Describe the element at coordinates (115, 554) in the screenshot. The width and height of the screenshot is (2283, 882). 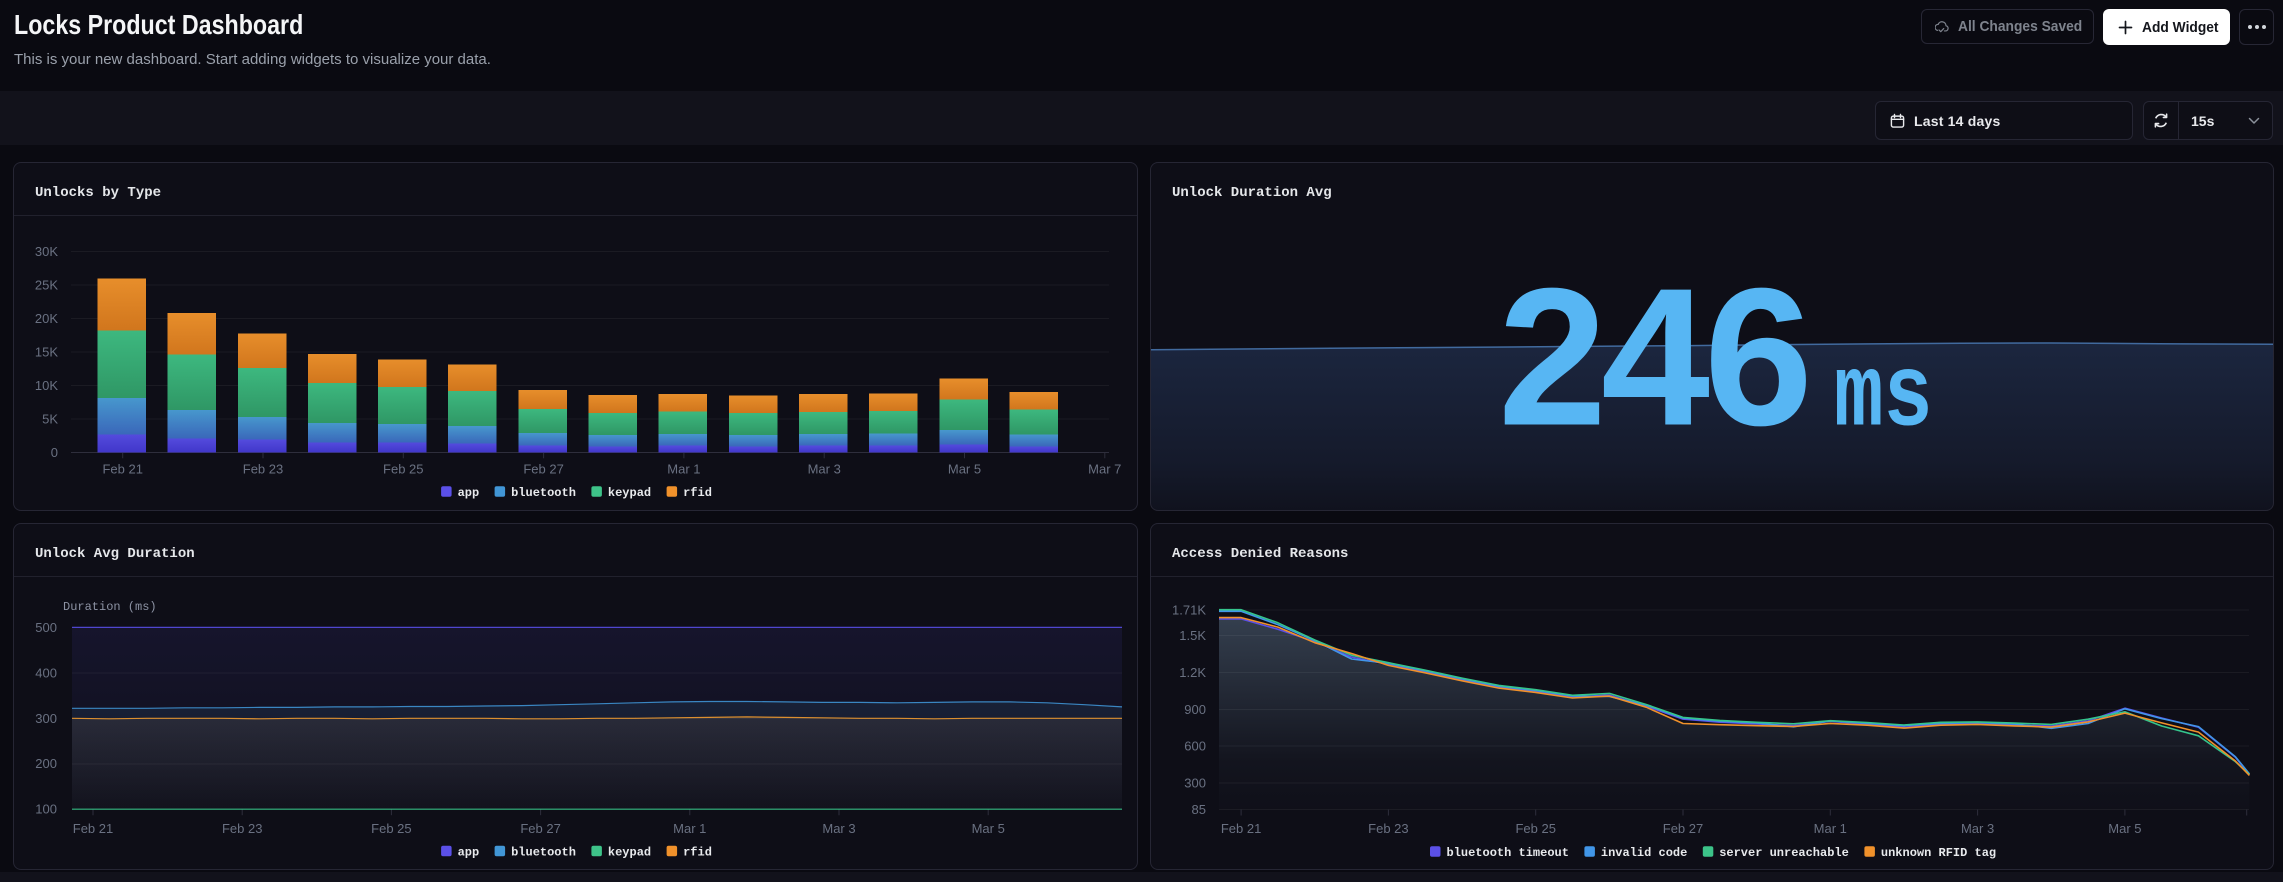
I see `svg-text: Unlock Avg Duration` at that location.